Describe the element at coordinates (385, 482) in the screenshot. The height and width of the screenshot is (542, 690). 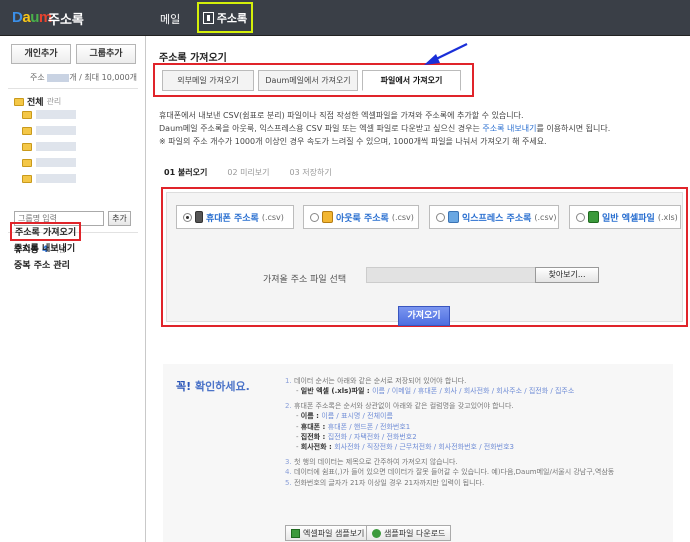
I see `notice-item: 5. 전화번호의 글자가 21자 이상일 경우 21자까지만 입력이 됩니다.` at that location.